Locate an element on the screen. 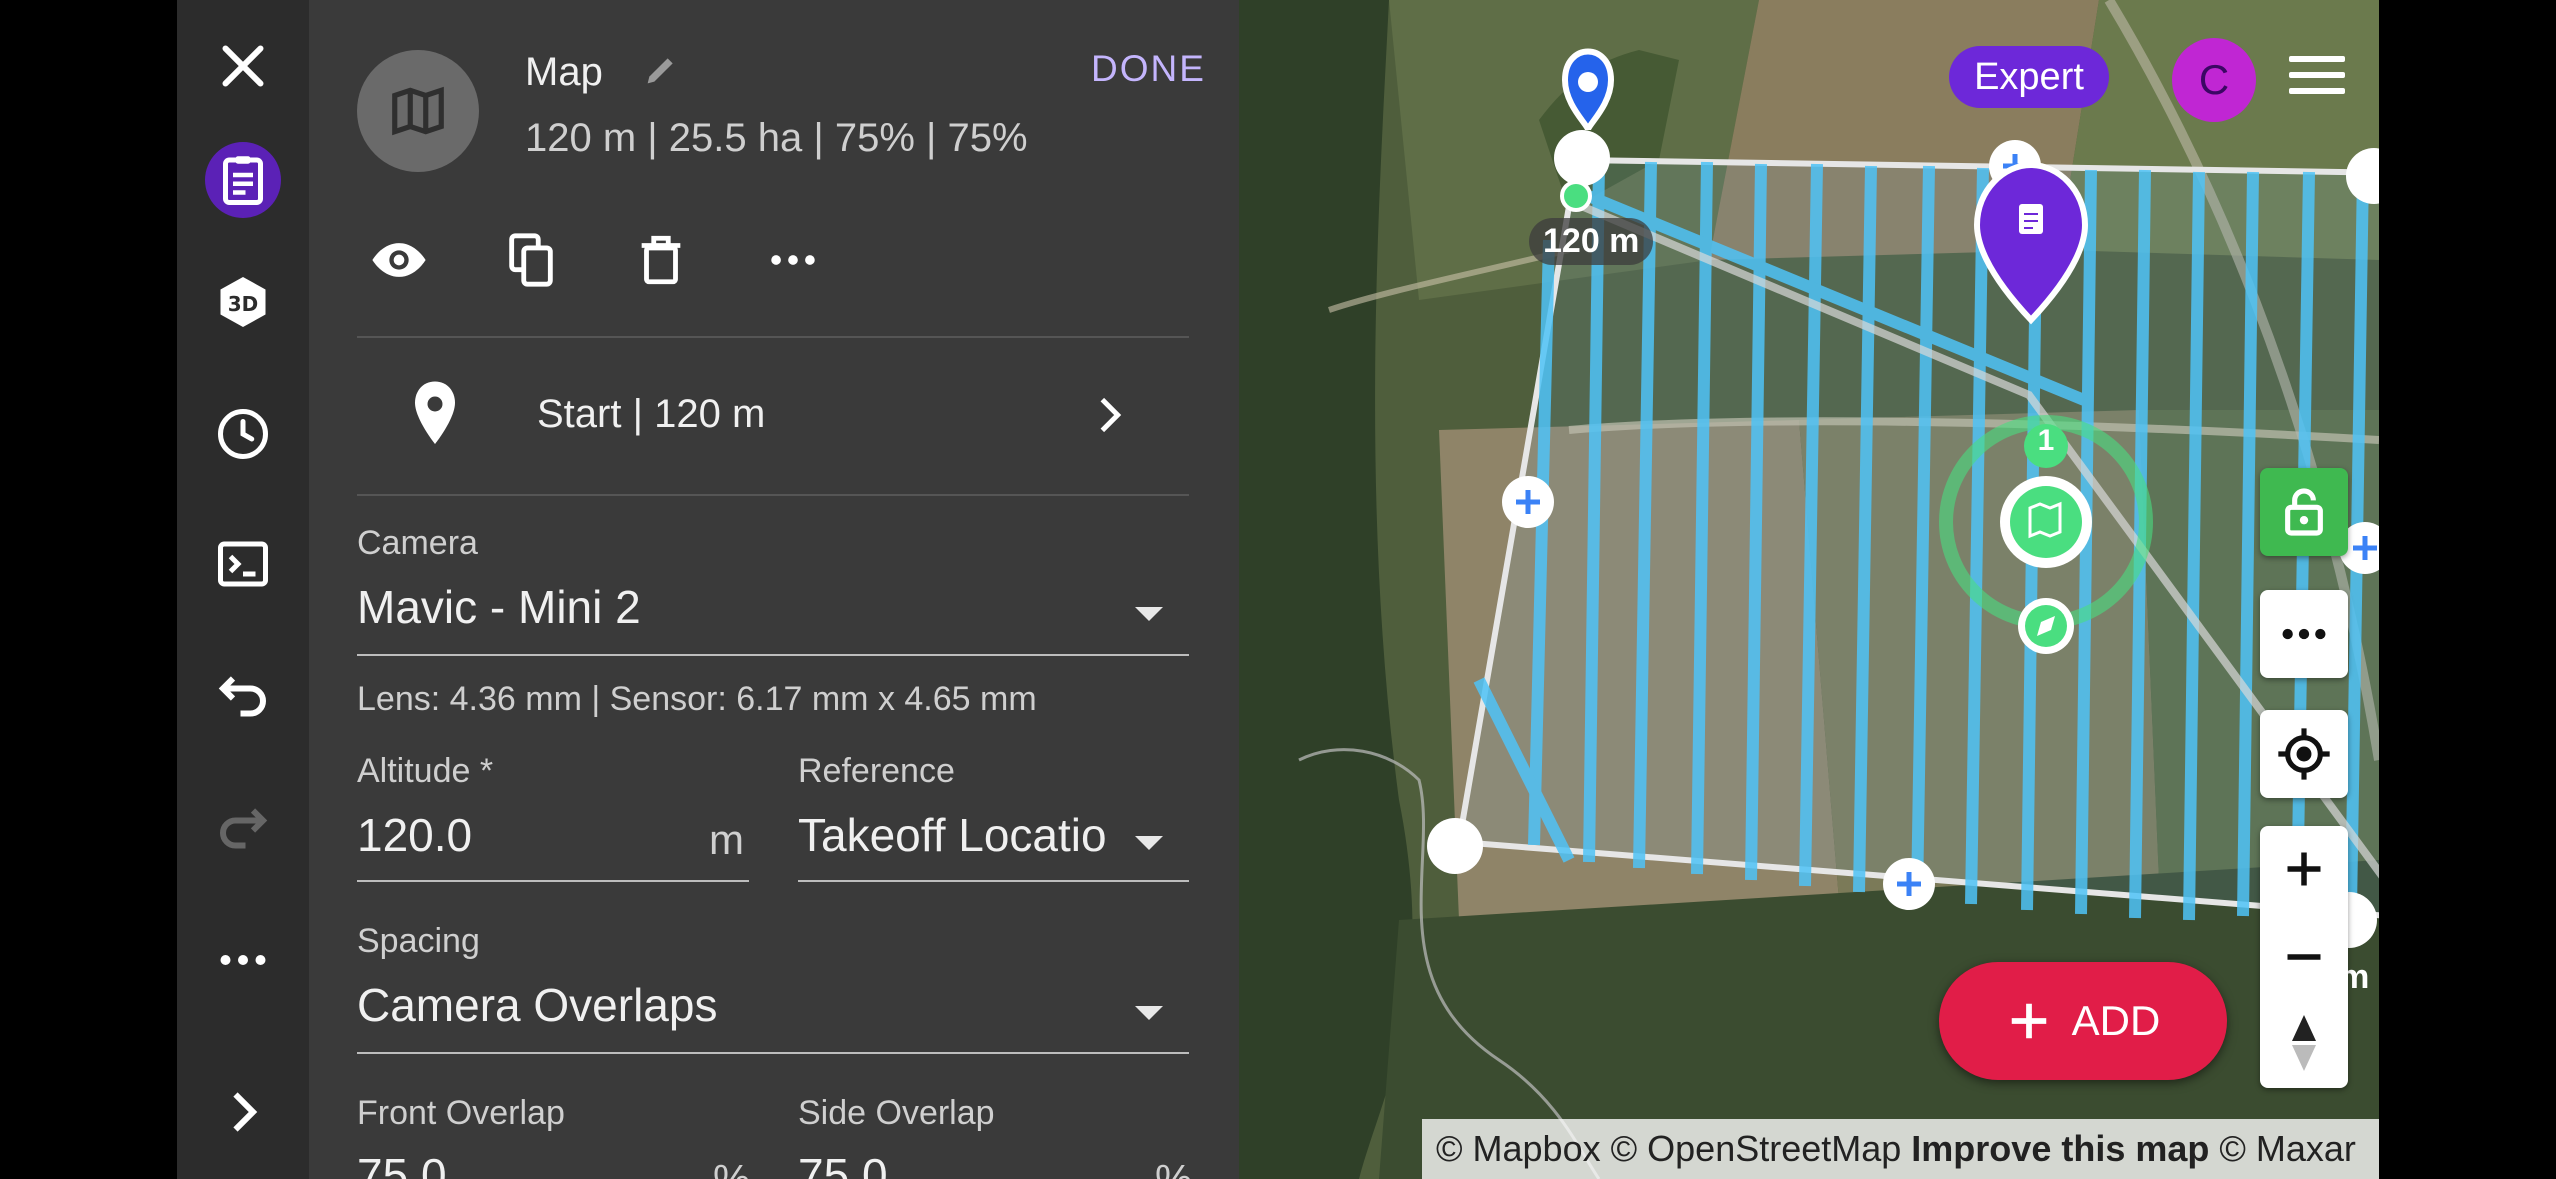 Image resolution: width=2556 pixels, height=1179 pixels. redo-icon is located at coordinates (243, 828).